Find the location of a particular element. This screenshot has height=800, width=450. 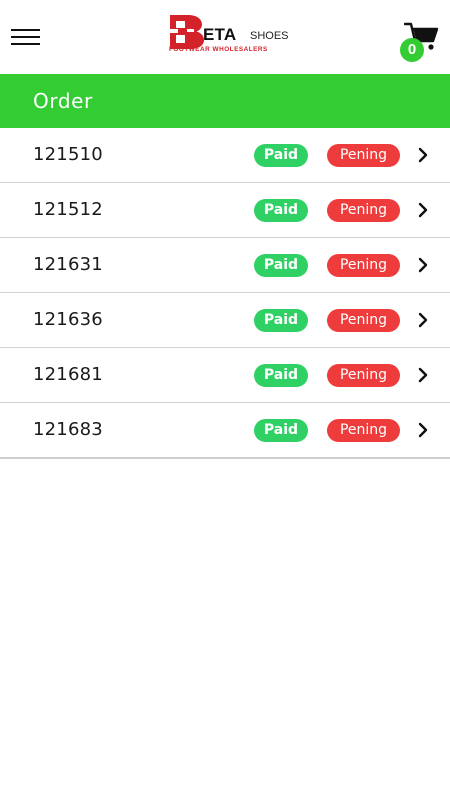

beta-shoes-logo: ETA SHOES FOOTWEAR WHOLESALERS is located at coordinates (233, 35).